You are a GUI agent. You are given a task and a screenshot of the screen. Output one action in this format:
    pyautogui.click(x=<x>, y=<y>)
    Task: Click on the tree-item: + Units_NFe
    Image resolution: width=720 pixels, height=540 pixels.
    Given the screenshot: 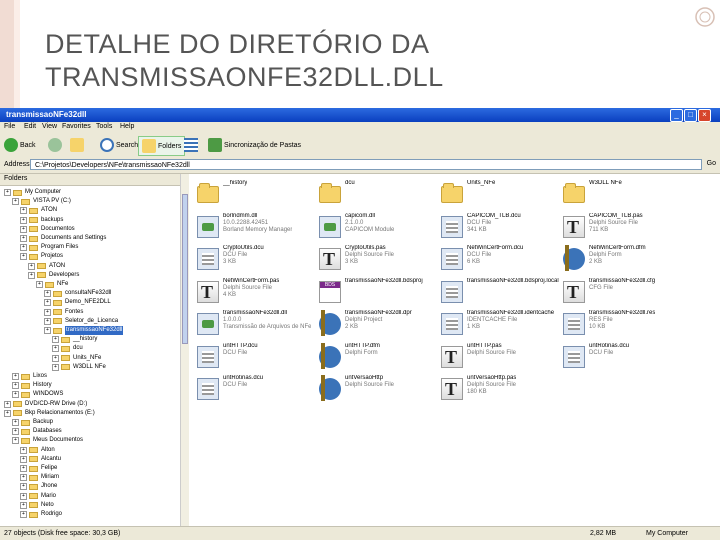 What is the action you would take?
    pyautogui.click(x=76, y=358)
    